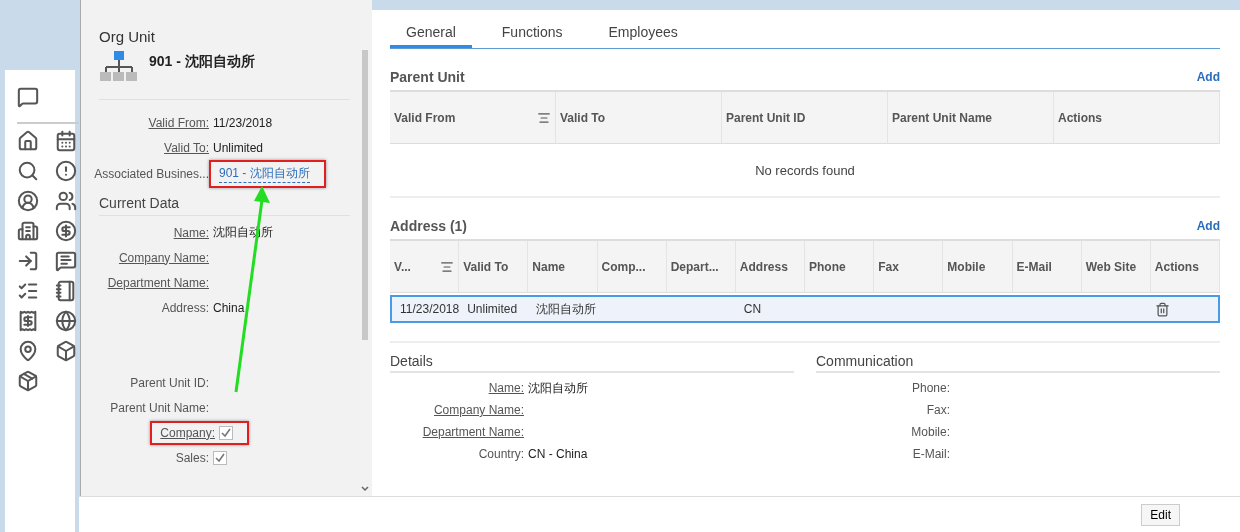 The width and height of the screenshot is (1240, 532). What do you see at coordinates (1018, 363) in the screenshot?
I see `section-title: Communication` at bounding box center [1018, 363].